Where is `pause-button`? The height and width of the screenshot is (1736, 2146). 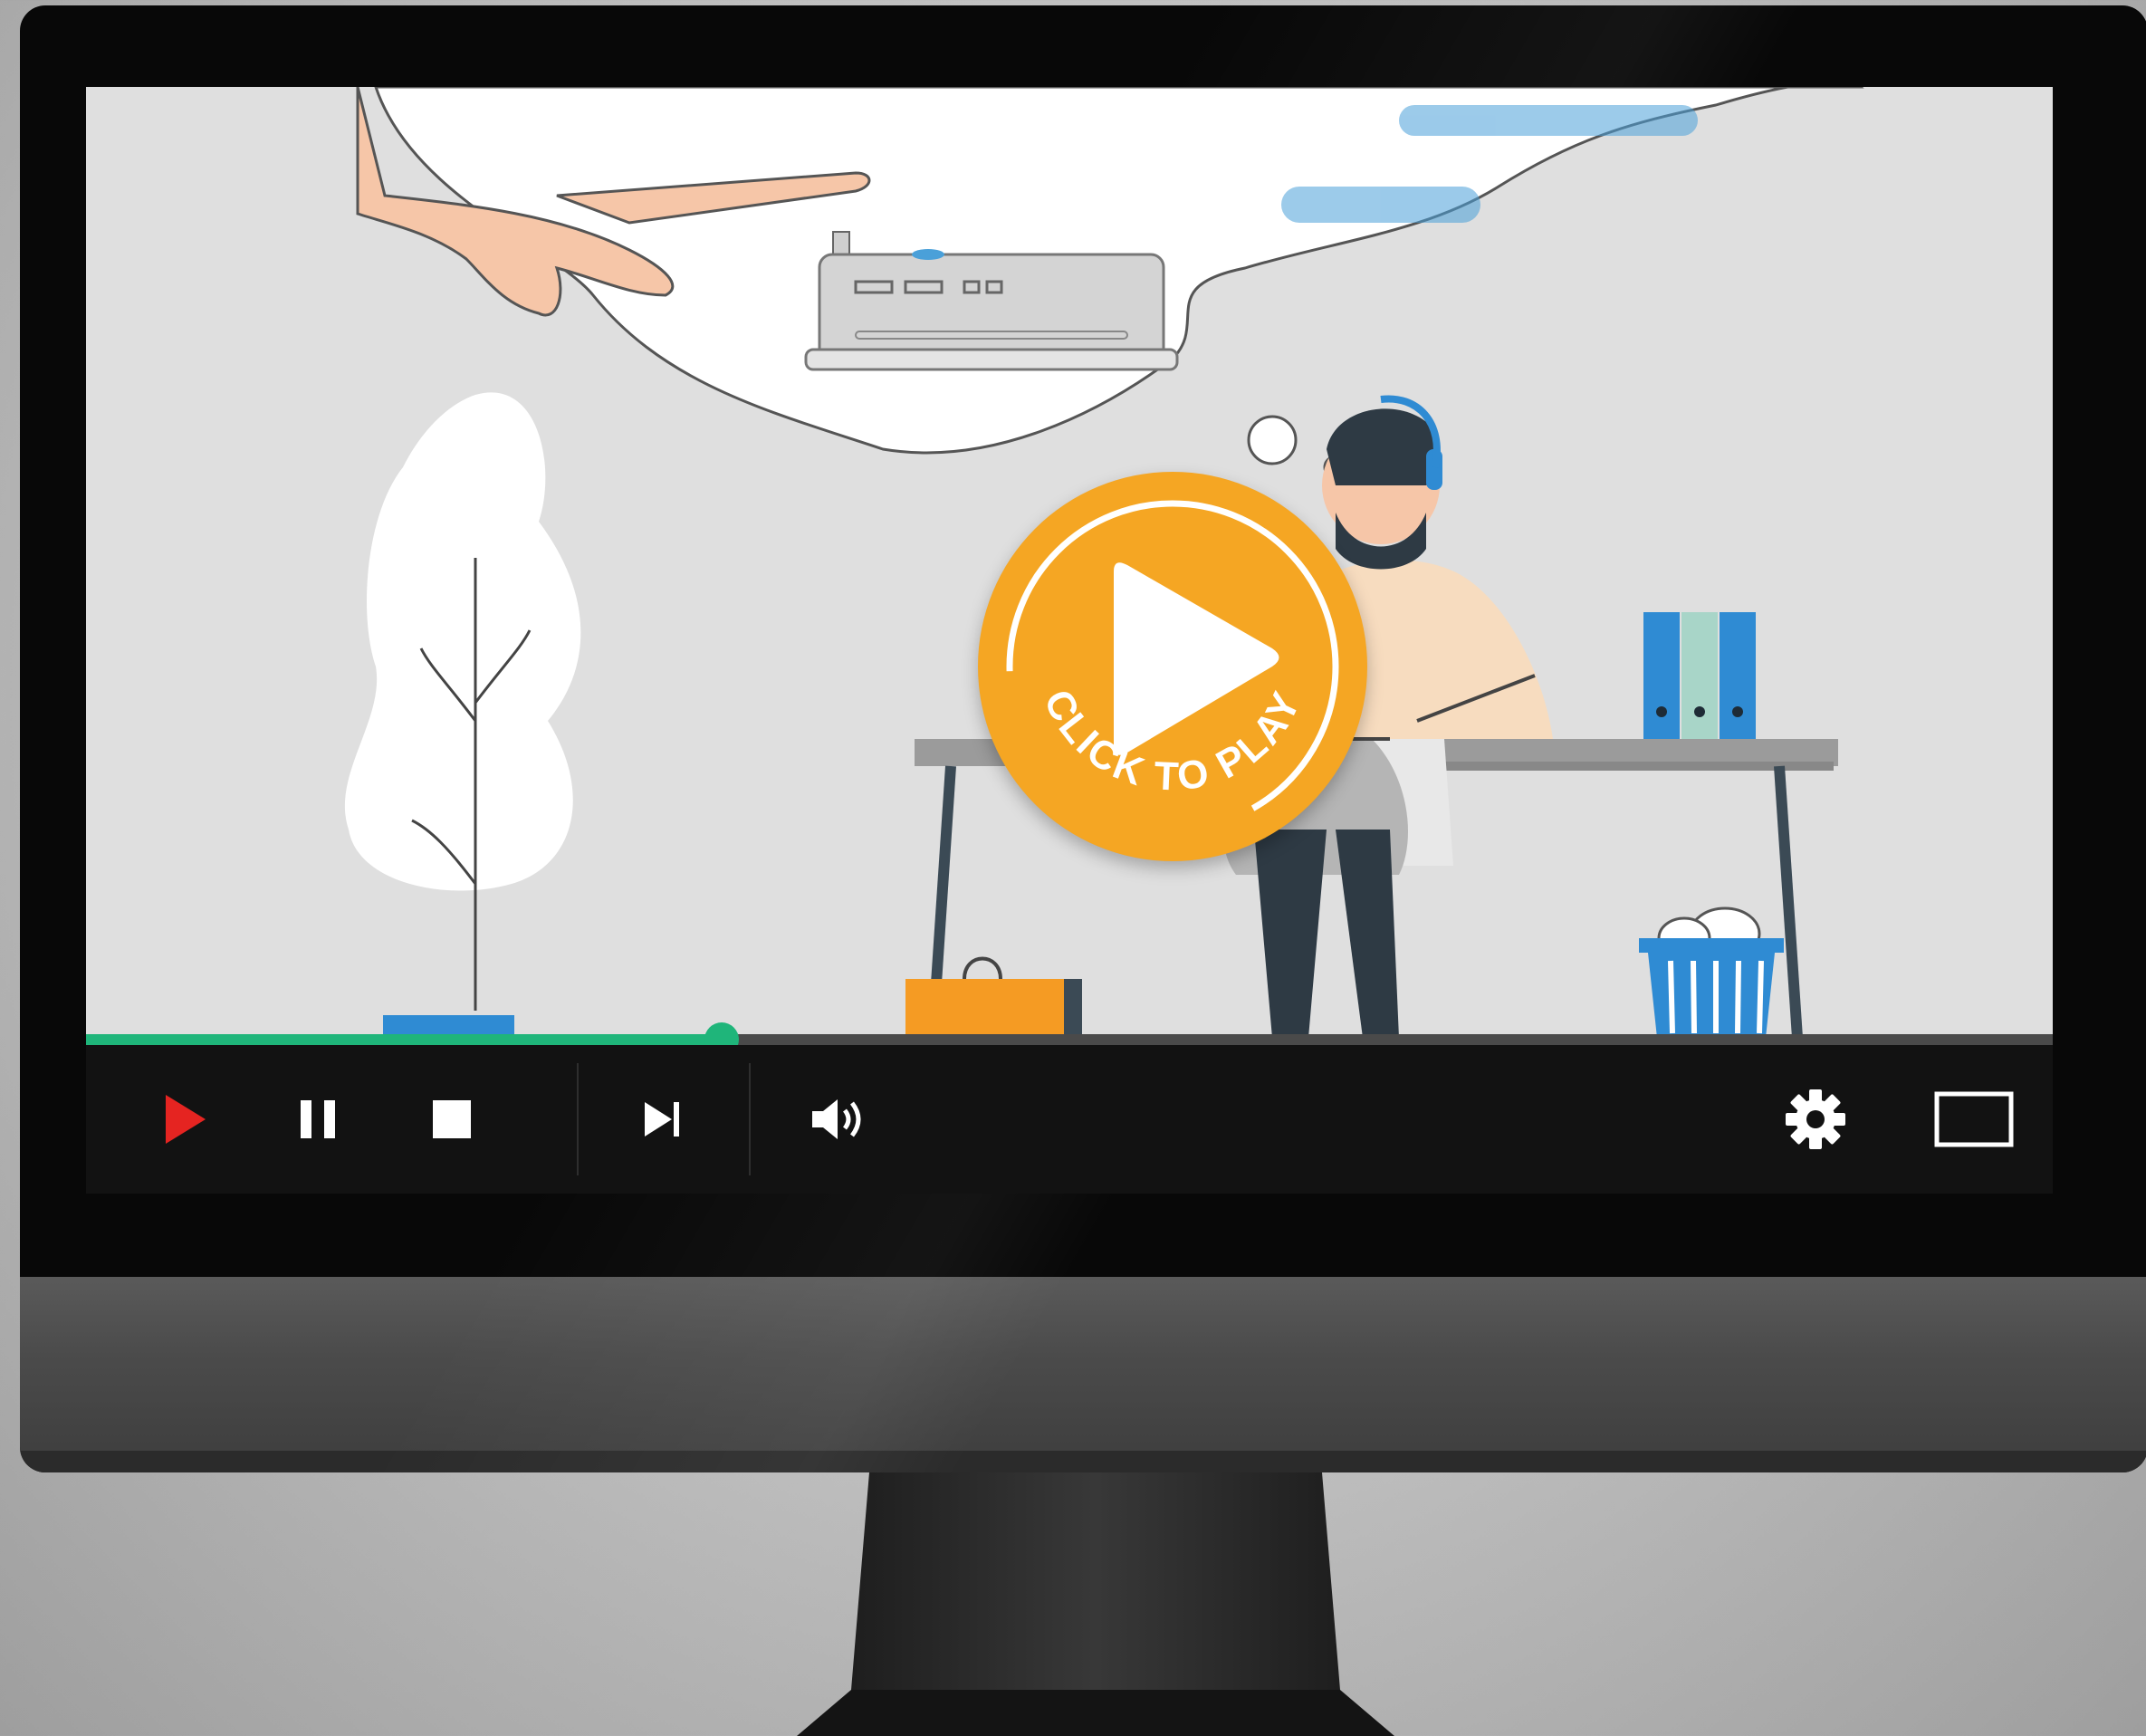 pause-button is located at coordinates (318, 1119).